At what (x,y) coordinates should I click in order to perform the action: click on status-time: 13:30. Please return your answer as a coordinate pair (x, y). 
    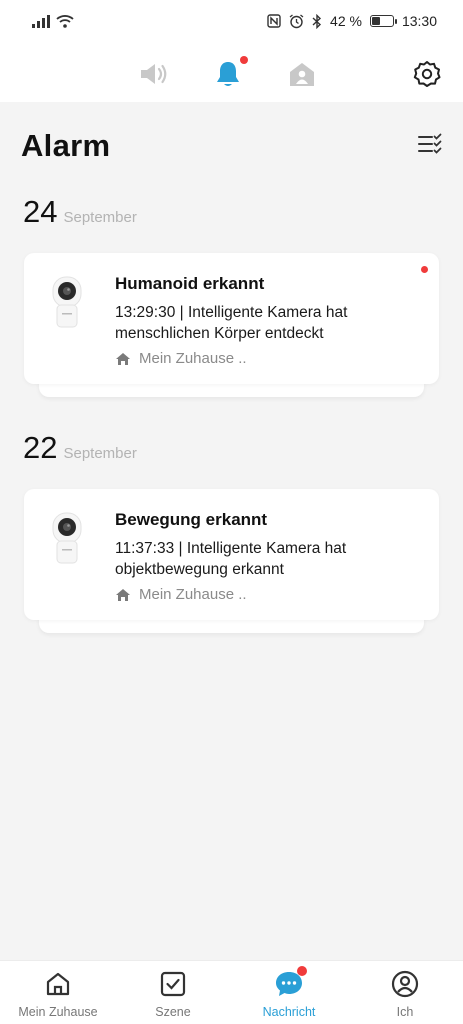
    Looking at the image, I should click on (419, 21).